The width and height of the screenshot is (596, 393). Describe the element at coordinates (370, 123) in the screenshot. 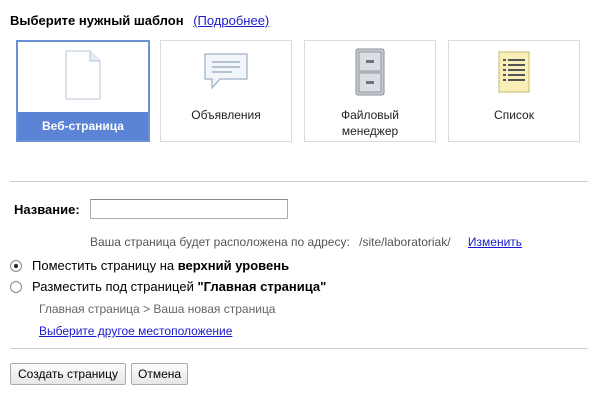

I see `template-label: Файловый менеджер` at that location.